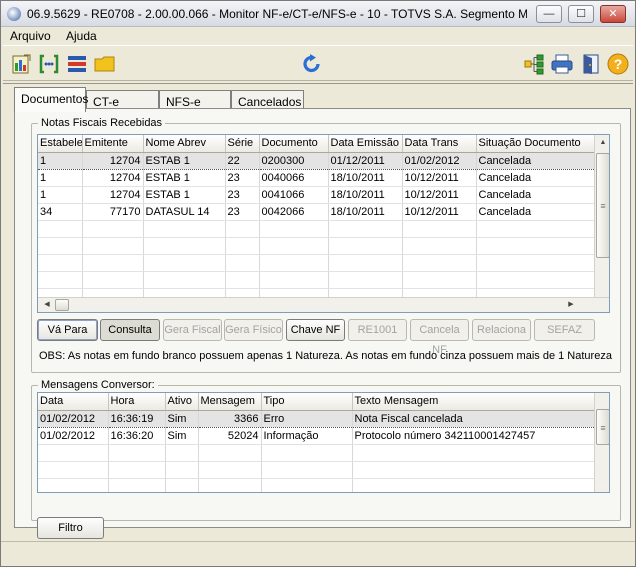 The image size is (636, 567). I want to click on col-nome-abrev: Nome Abrev, so click(184, 144).